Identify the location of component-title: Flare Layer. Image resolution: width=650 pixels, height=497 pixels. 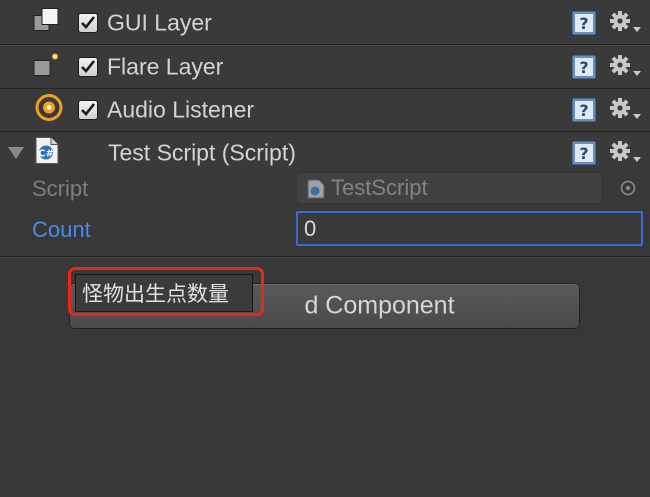
(165, 66).